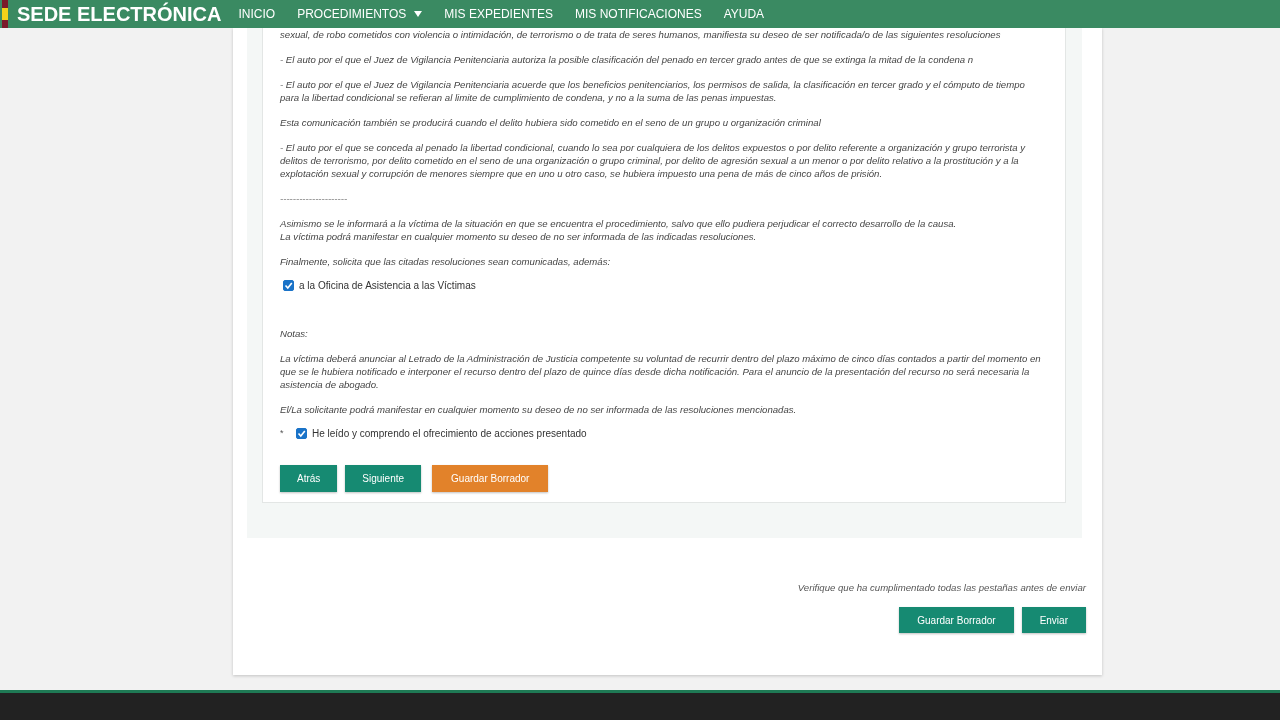 This screenshot has width=1280, height=720. What do you see at coordinates (519, 236) in the screenshot?
I see `paragraph-text: La víctima podrá manifestar en cualquier momento su deseo de no ser informada de las indicadas resoluciones.` at bounding box center [519, 236].